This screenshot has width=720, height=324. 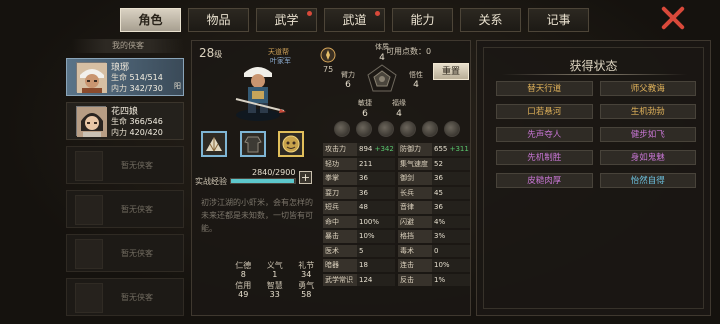 I want to click on stat-value: 894 +342, so click(x=376, y=149).